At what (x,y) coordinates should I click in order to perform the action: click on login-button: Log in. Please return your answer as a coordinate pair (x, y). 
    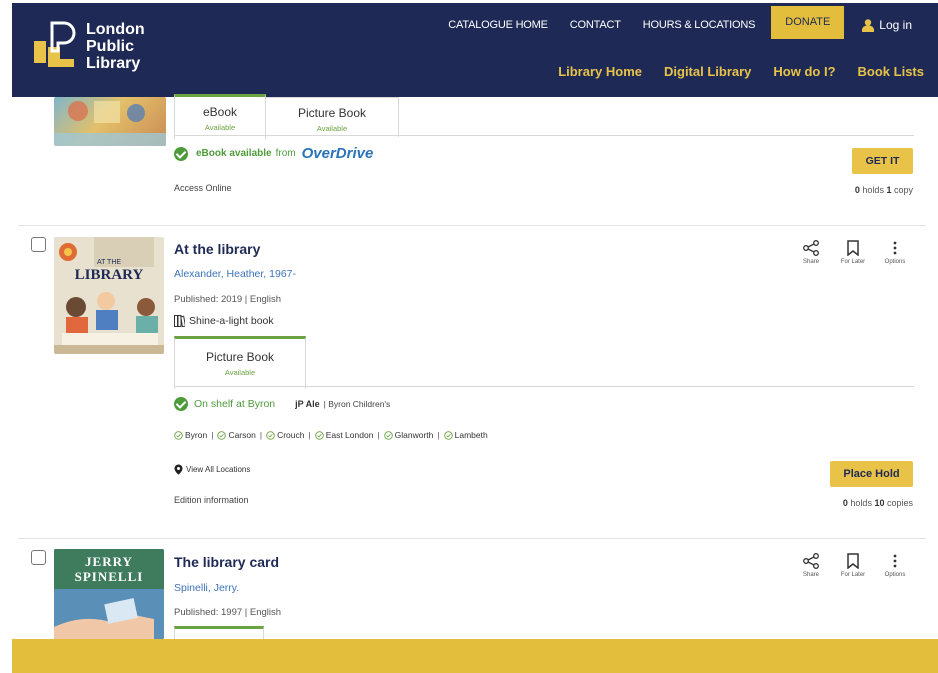
    Looking at the image, I should click on (887, 25).